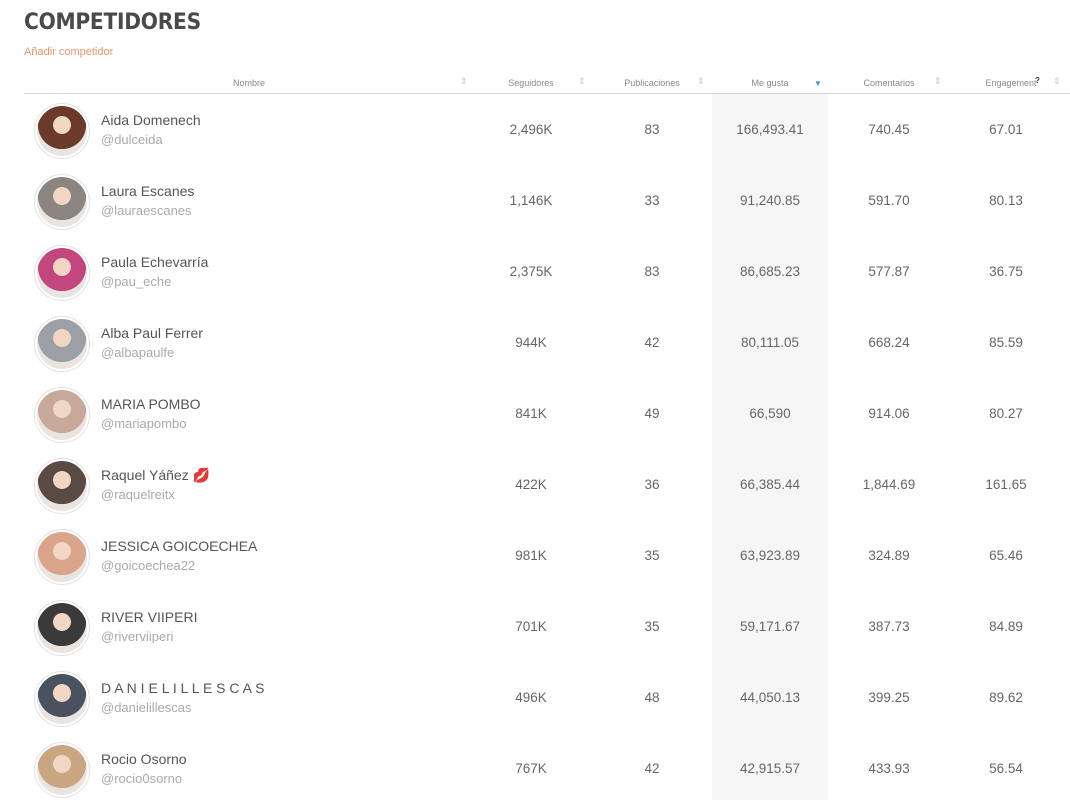 This screenshot has height=800, width=1070. I want to click on add-competitor-link: Añadir competidor, so click(68, 52).